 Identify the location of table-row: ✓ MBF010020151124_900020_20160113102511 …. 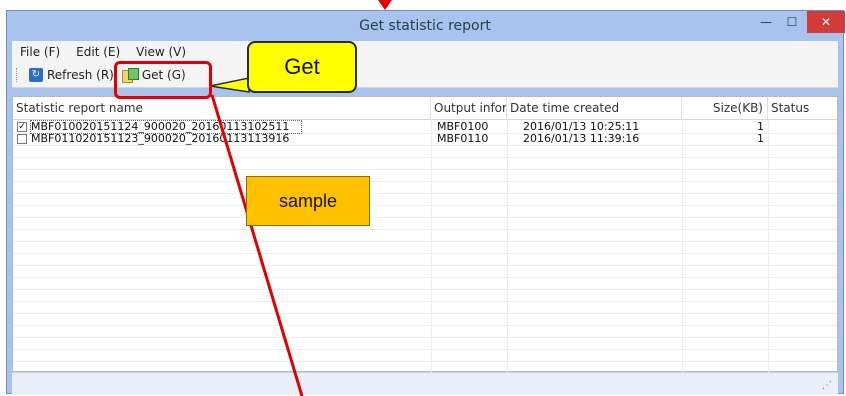
(425, 127).